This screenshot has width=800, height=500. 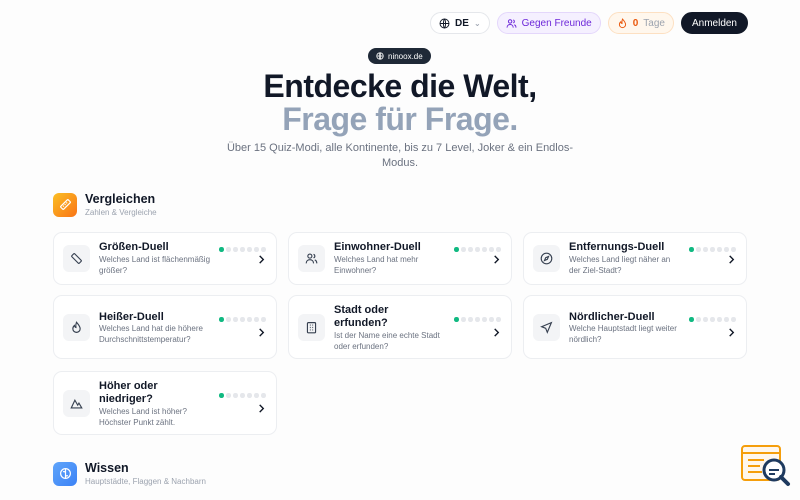 What do you see at coordinates (400, 86) in the screenshot?
I see `title-line-1: Entdecke die Welt,` at bounding box center [400, 86].